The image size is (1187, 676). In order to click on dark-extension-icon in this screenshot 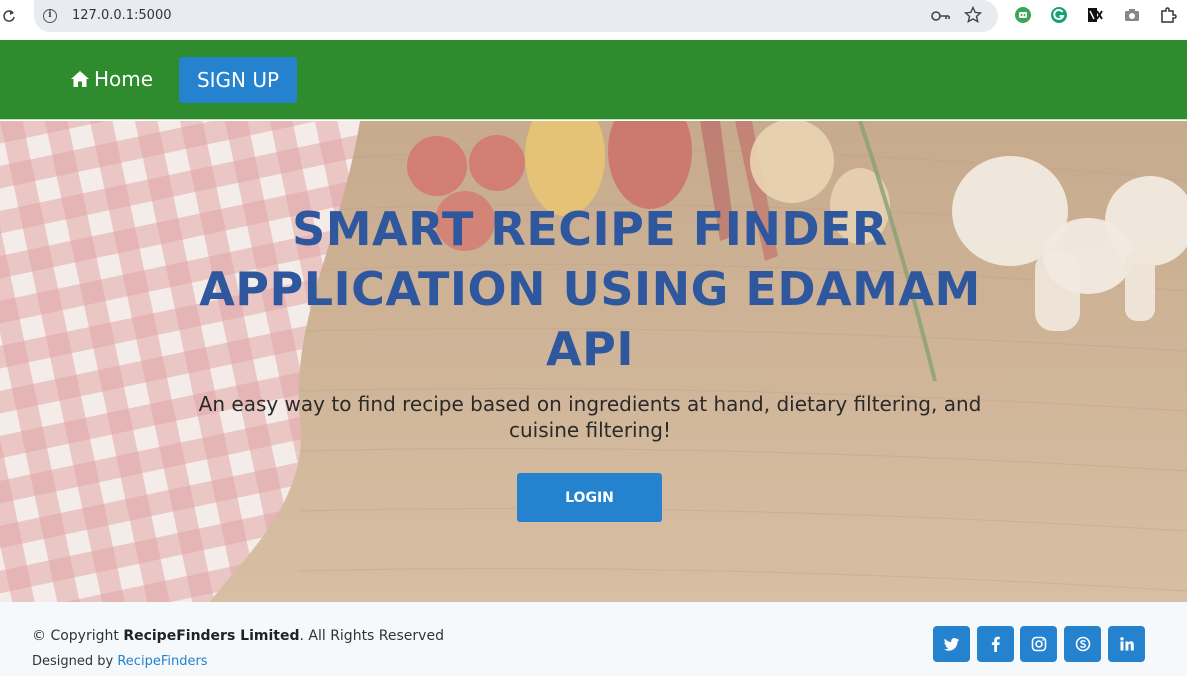, I will do `click(1095, 15)`.